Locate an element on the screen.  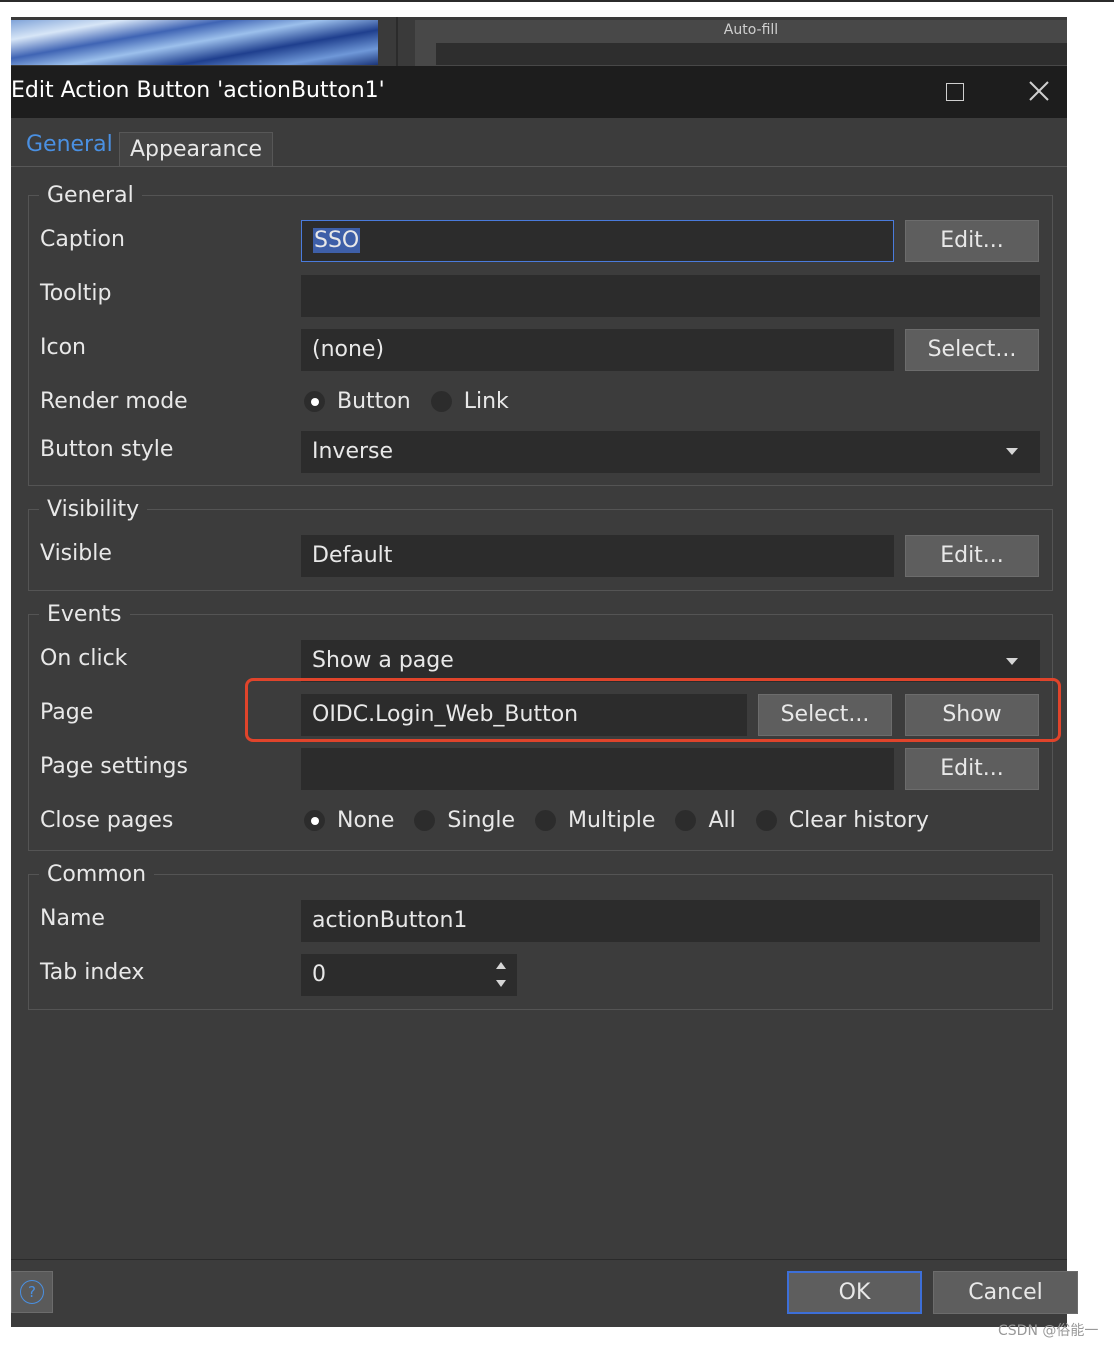
on-click-select: Show a page is located at coordinates (670, 661).